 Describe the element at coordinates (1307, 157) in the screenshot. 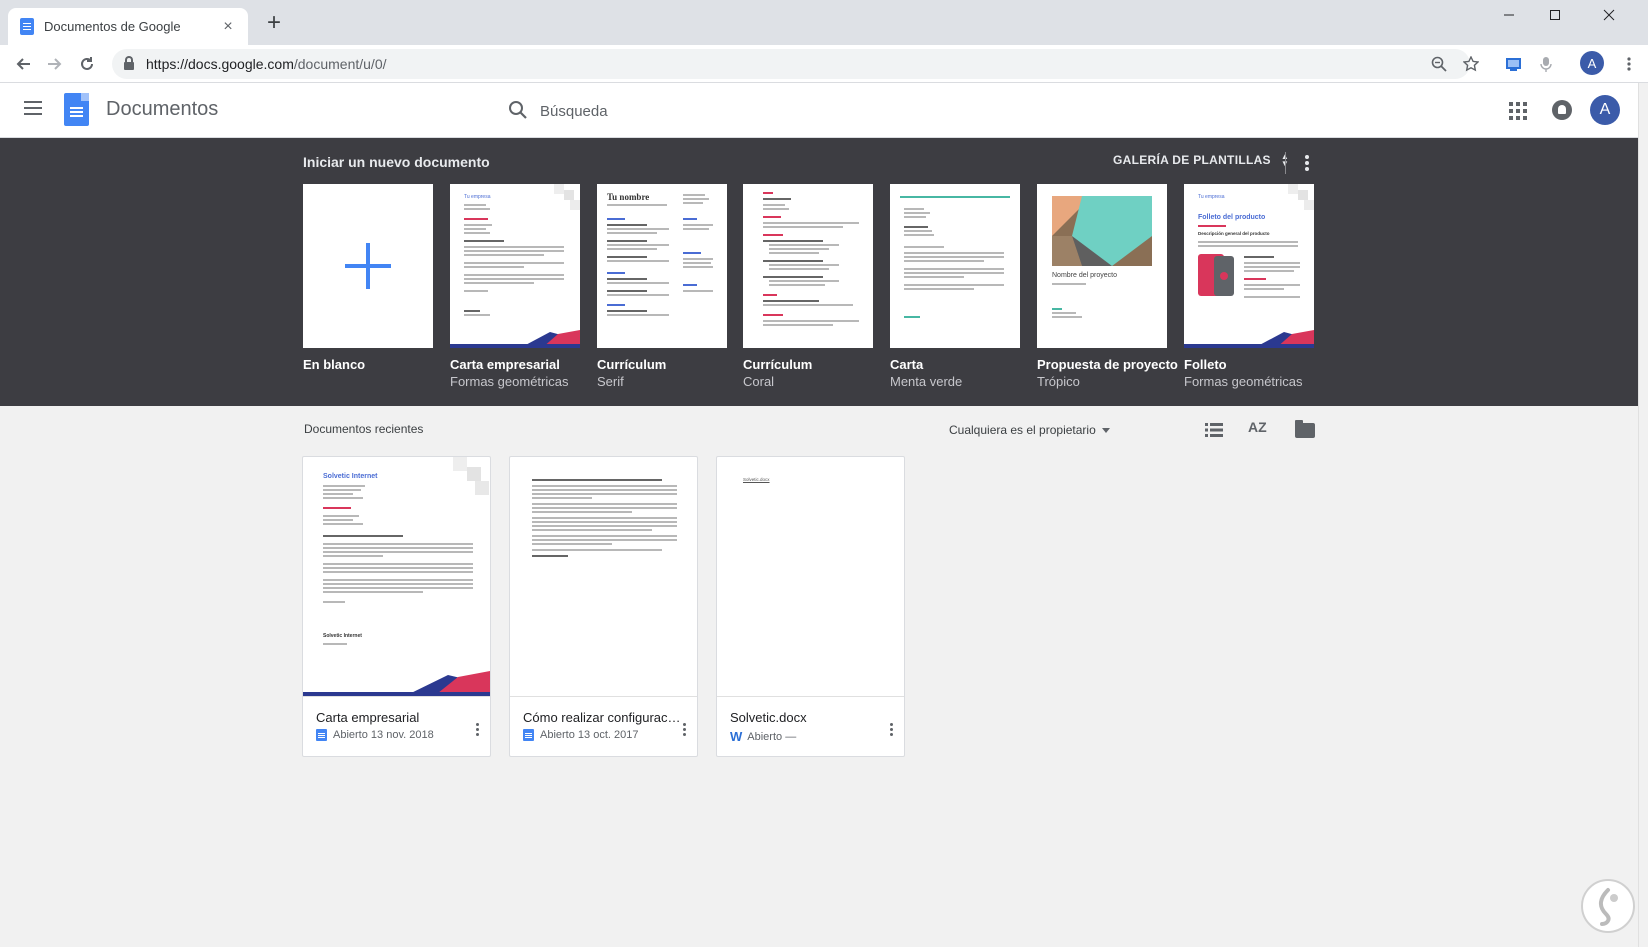

I see `template-more-icon` at that location.